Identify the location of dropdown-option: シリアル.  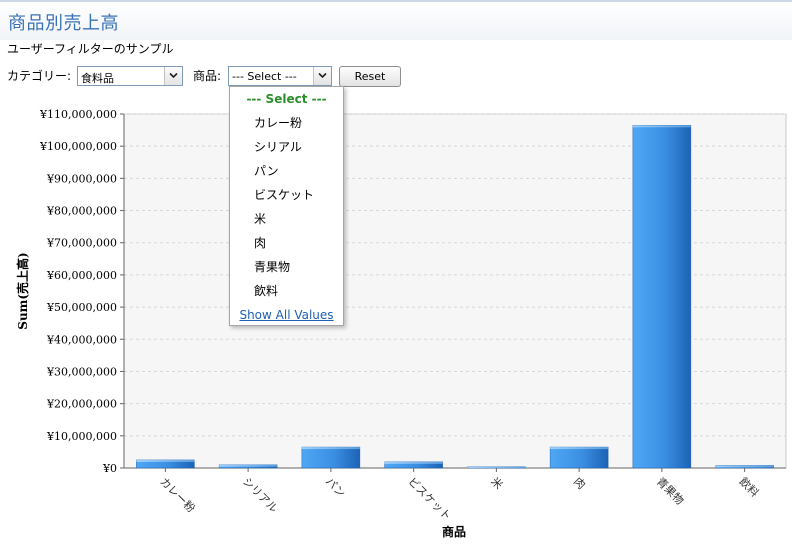
(286, 147).